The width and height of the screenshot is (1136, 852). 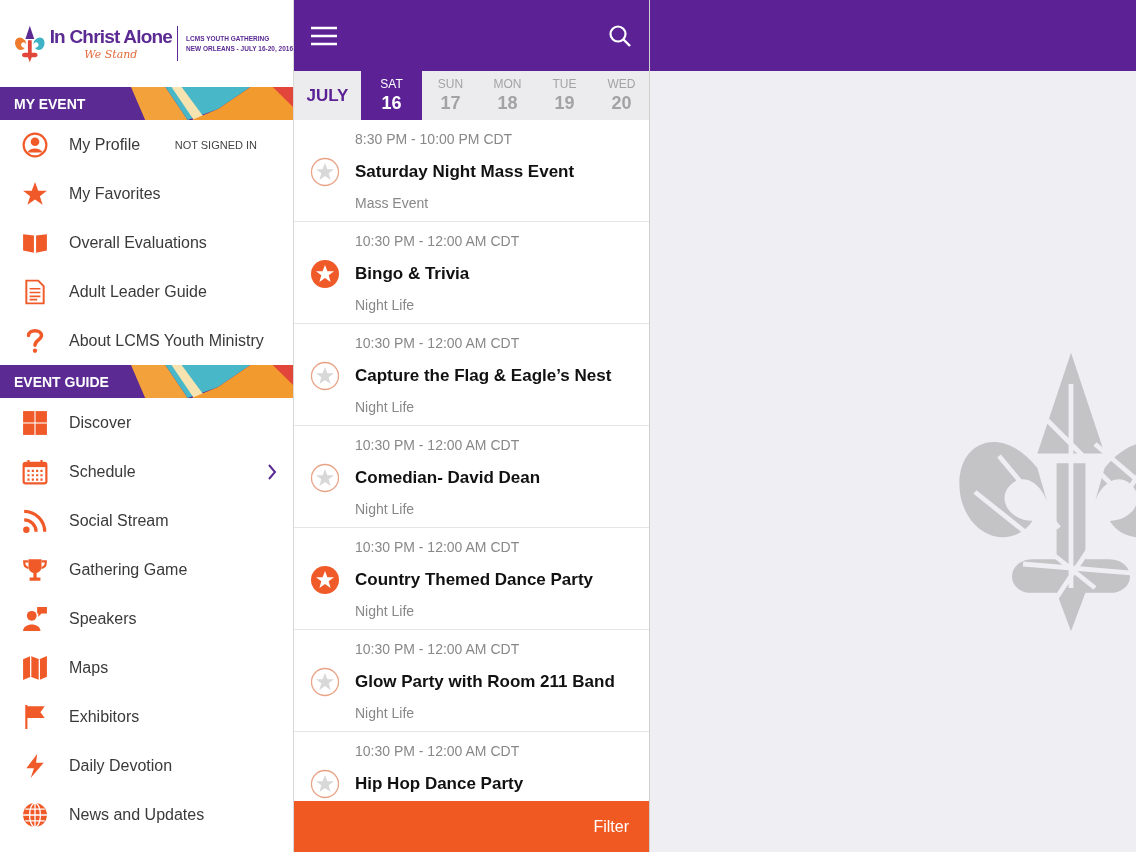 I want to click on sidebar-item: Speakers, so click(x=146, y=618).